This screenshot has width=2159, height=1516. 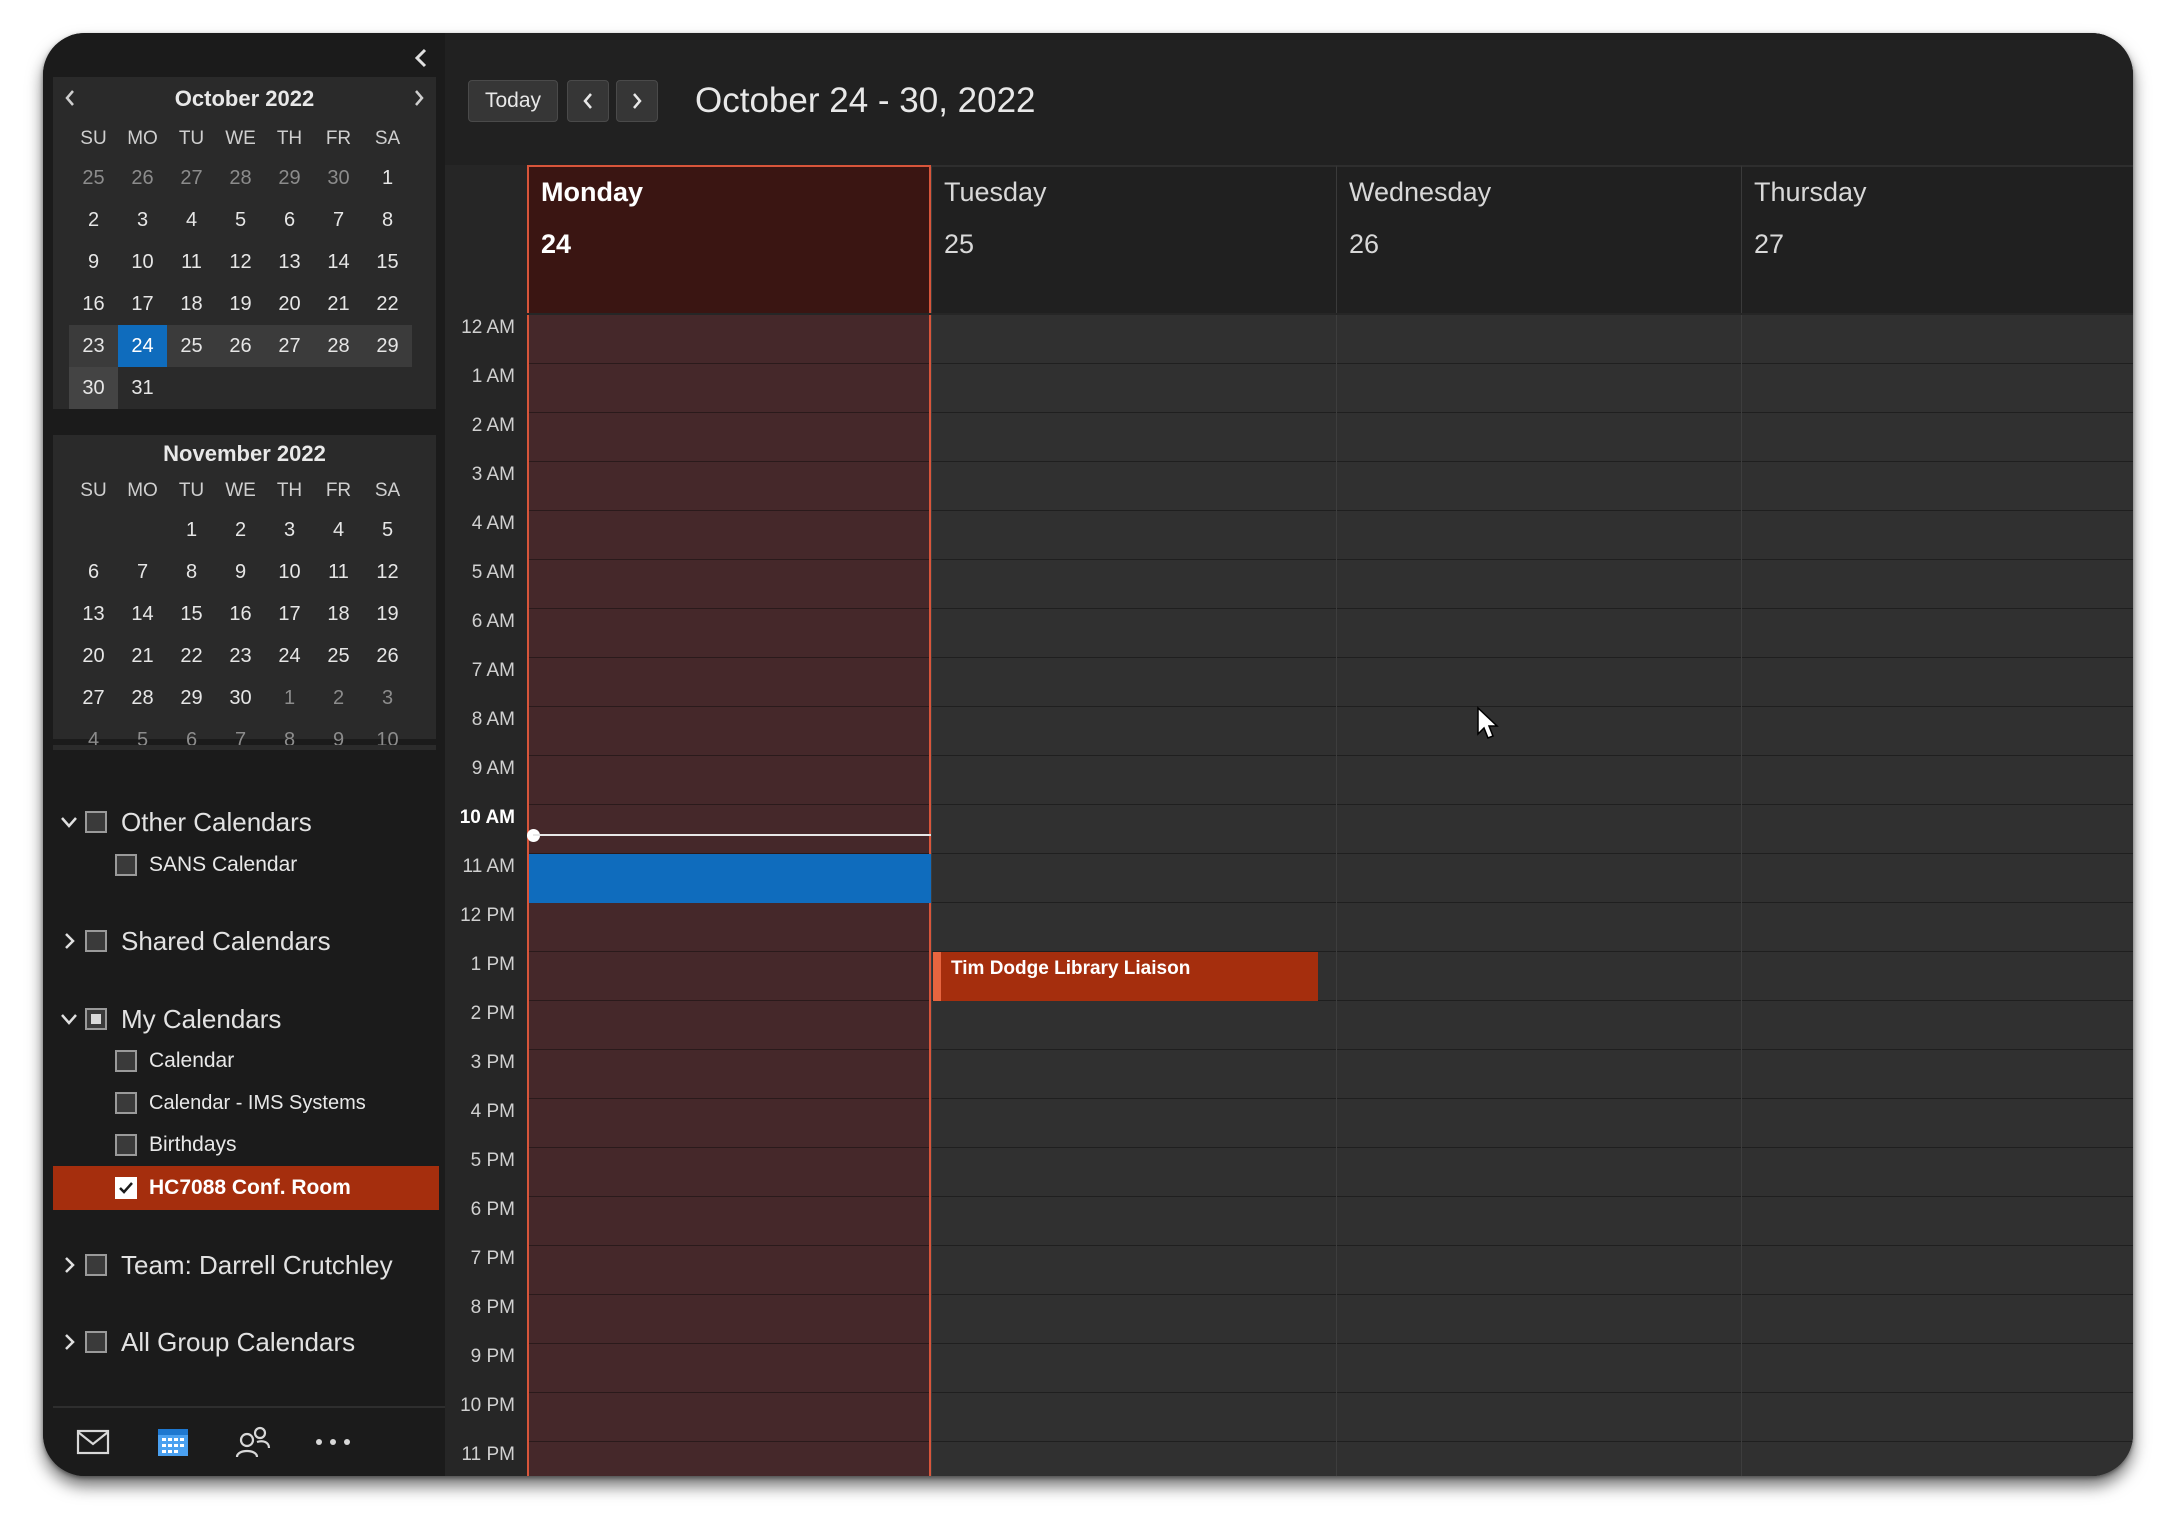 I want to click on prev-week-button, so click(x=588, y=101).